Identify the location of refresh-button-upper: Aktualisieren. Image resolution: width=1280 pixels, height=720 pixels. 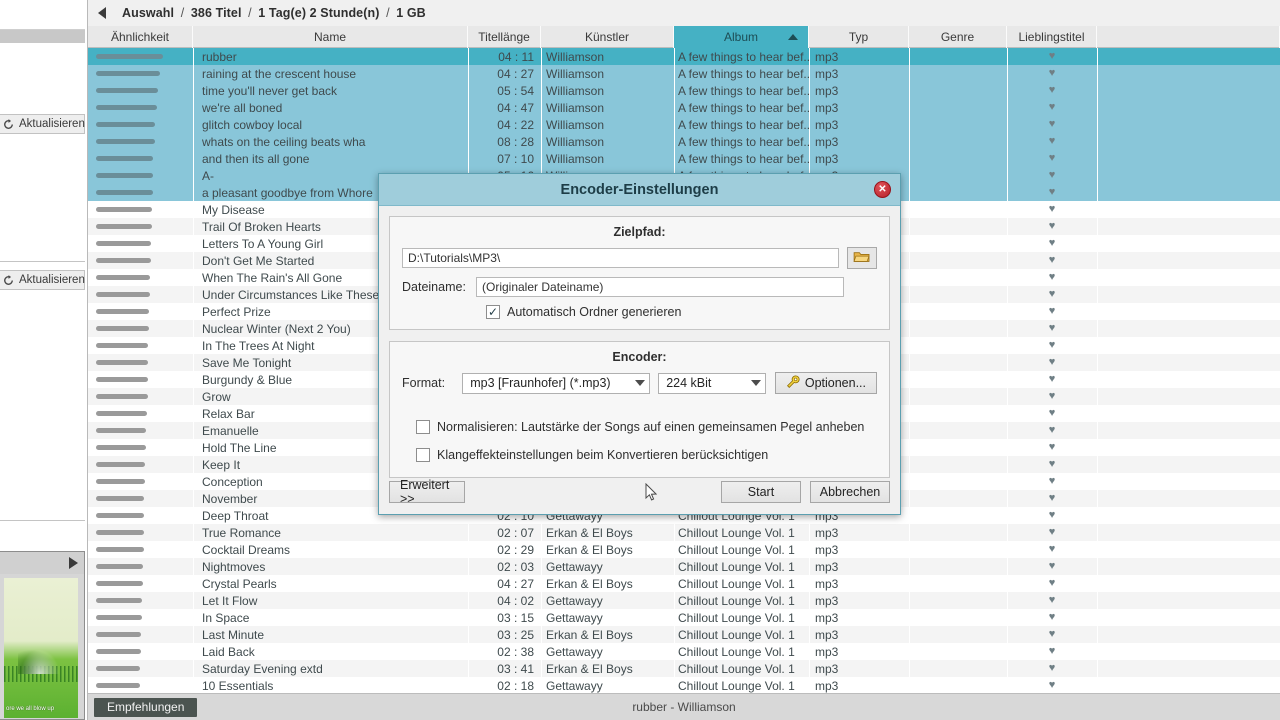
(42, 124).